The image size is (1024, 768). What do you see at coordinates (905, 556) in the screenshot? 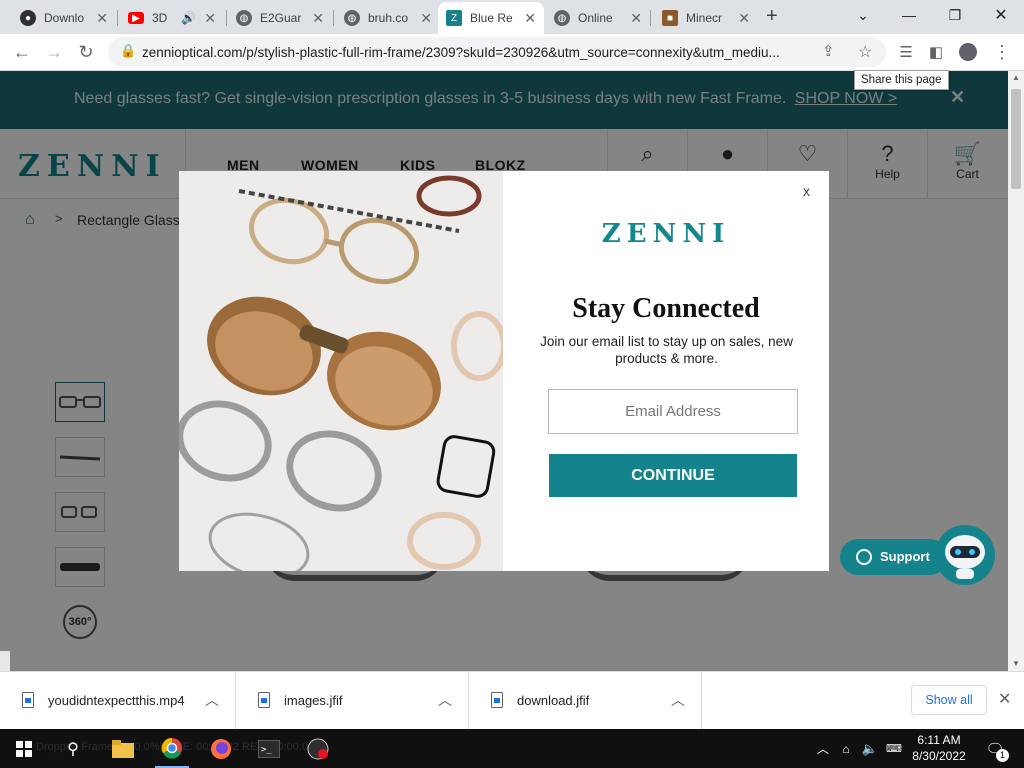
I see `support-label: Support` at bounding box center [905, 556].